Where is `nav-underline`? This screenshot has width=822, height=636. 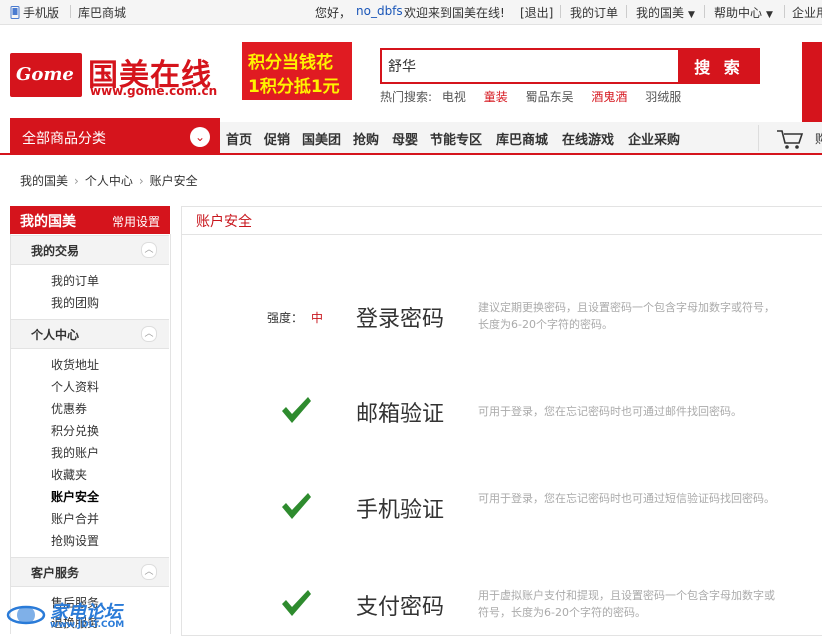
nav-underline is located at coordinates (411, 154).